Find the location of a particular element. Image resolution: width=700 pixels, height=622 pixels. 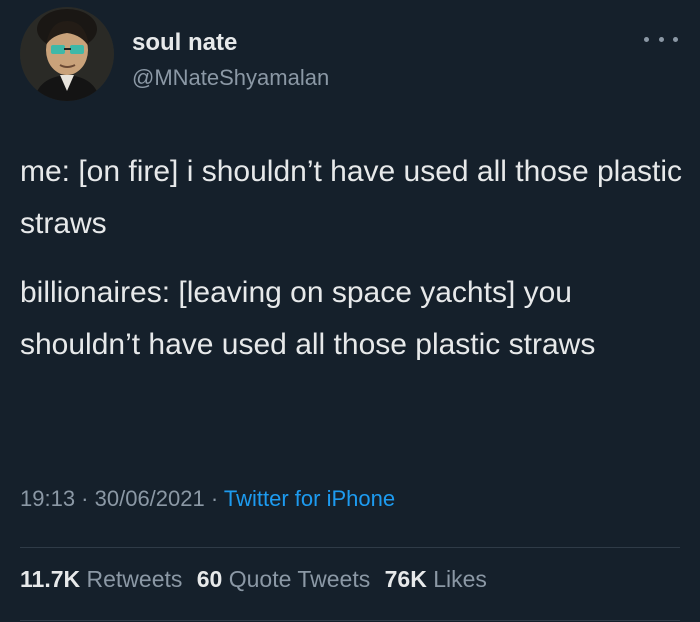

tweet-stats: 11.7K Retweets 60 Quote Tweets 76K Likes is located at coordinates (257, 579).